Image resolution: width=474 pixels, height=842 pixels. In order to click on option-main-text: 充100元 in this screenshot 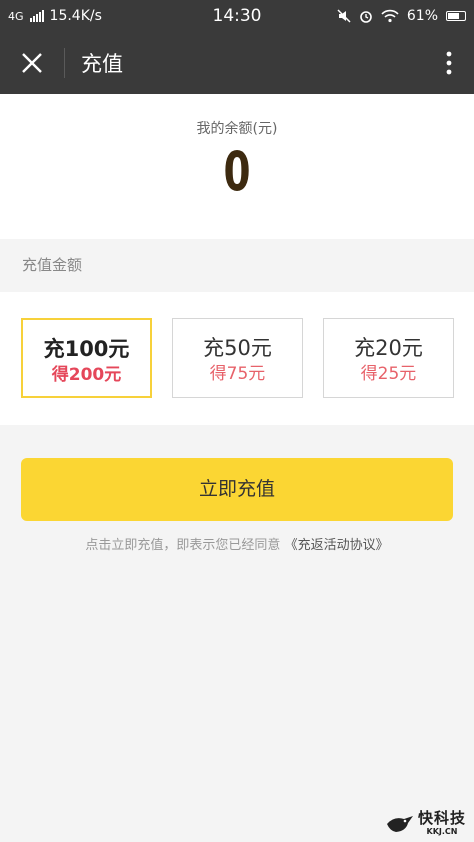, I will do `click(86, 349)`.